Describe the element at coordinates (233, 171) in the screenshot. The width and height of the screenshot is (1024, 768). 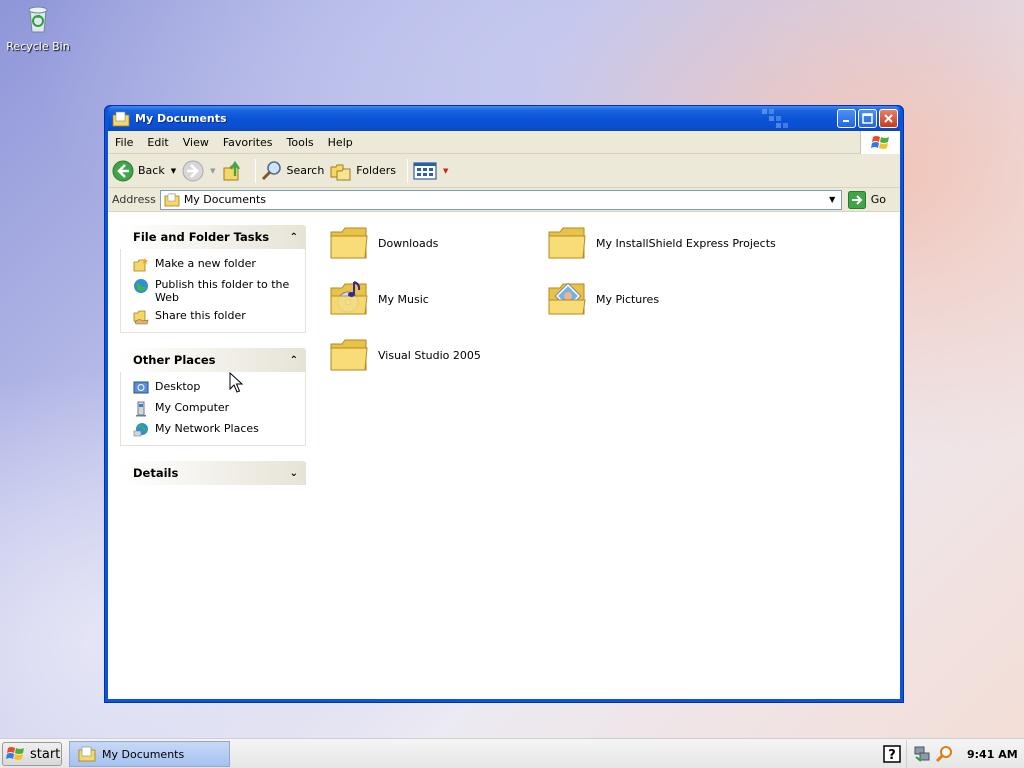
I see `up-button` at that location.